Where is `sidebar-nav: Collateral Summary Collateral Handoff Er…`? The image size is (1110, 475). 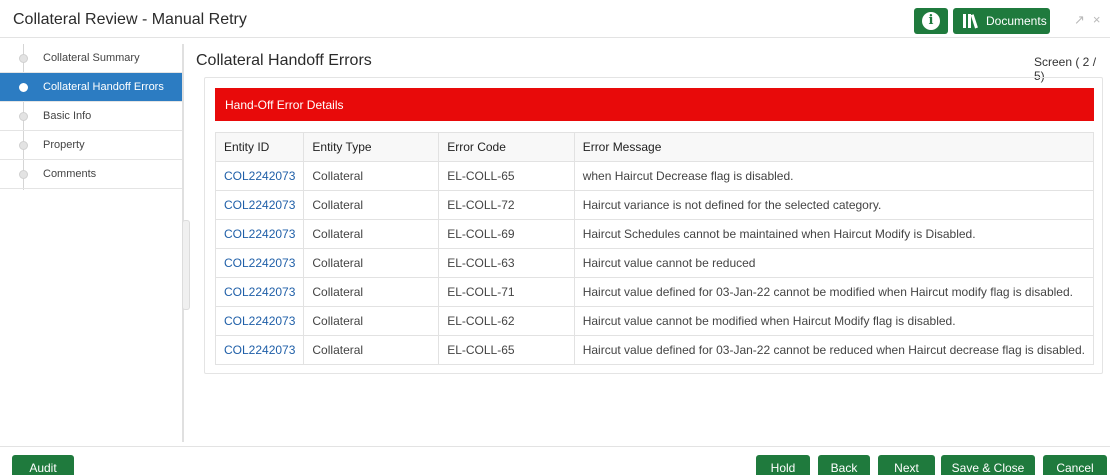
sidebar-nav: Collateral Summary Collateral Handoff Er… is located at coordinates (91, 243).